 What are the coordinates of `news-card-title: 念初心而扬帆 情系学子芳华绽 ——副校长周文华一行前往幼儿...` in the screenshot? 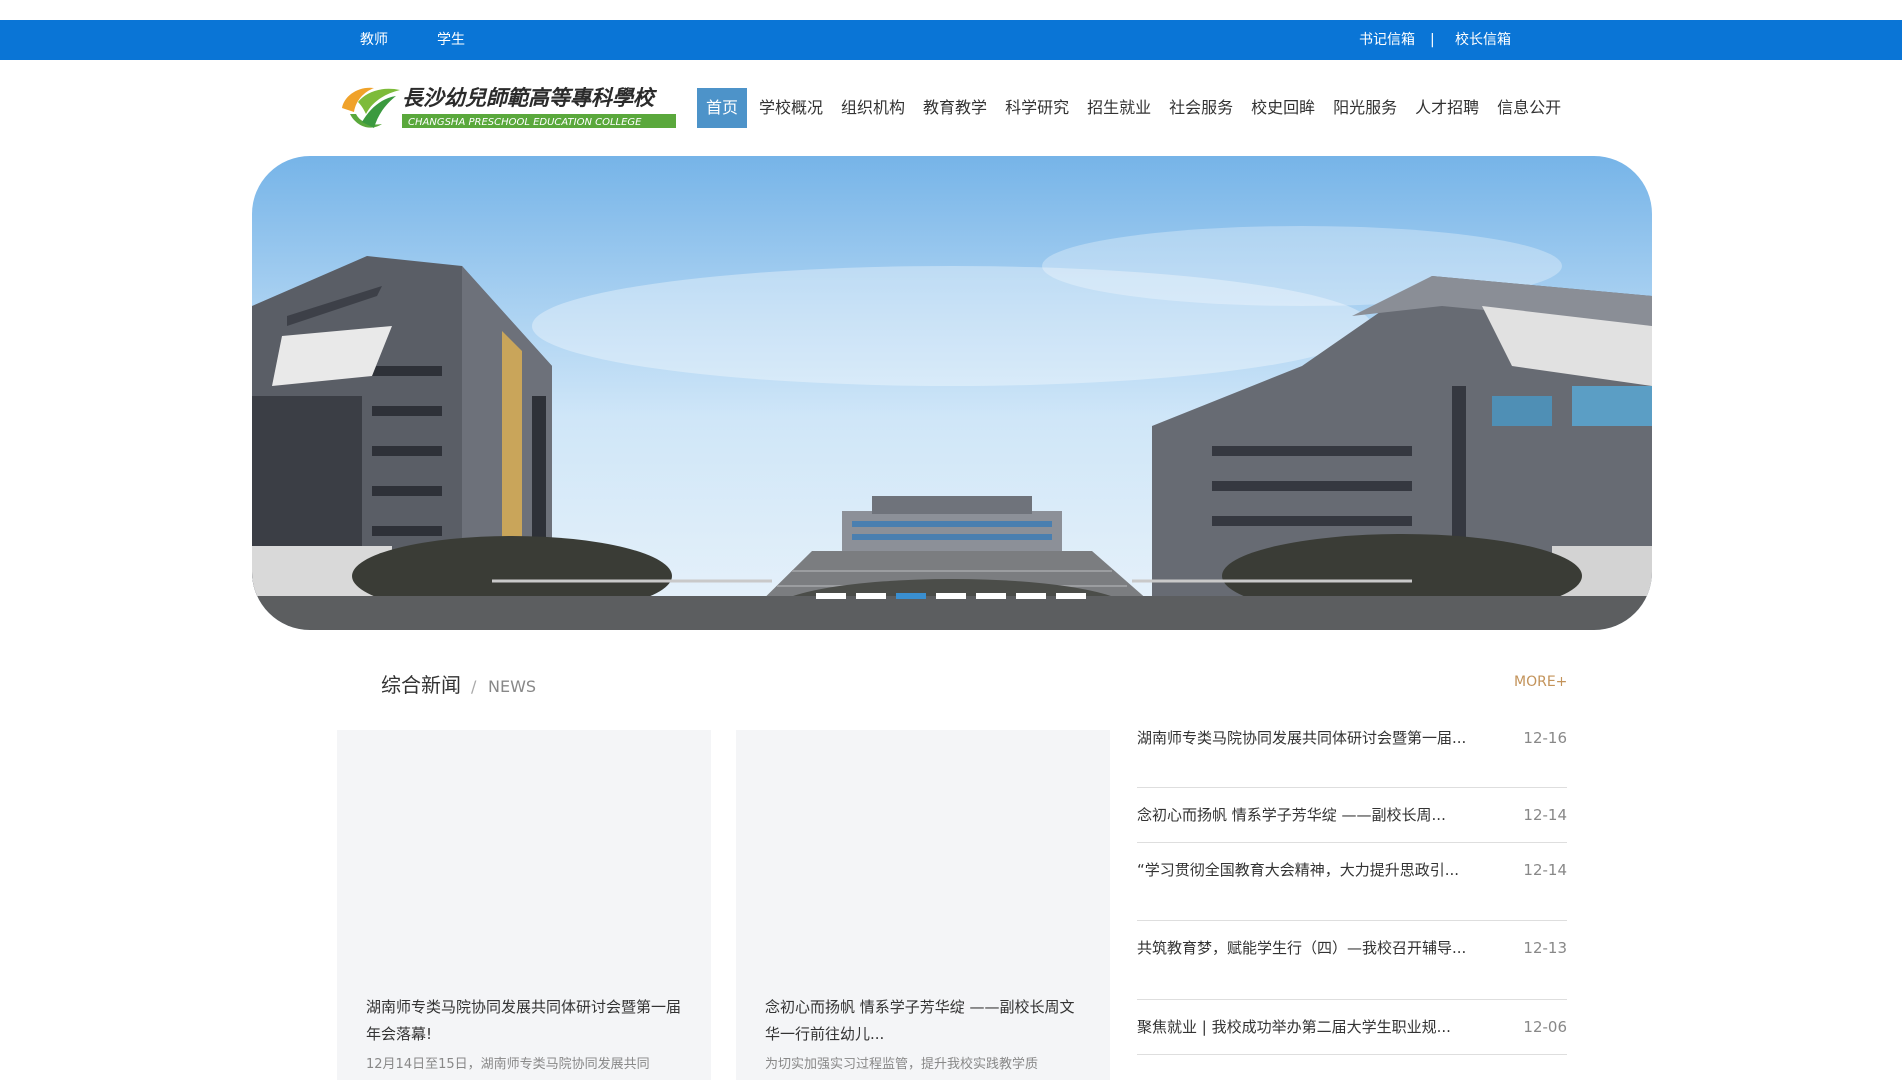 It's located at (920, 1020).